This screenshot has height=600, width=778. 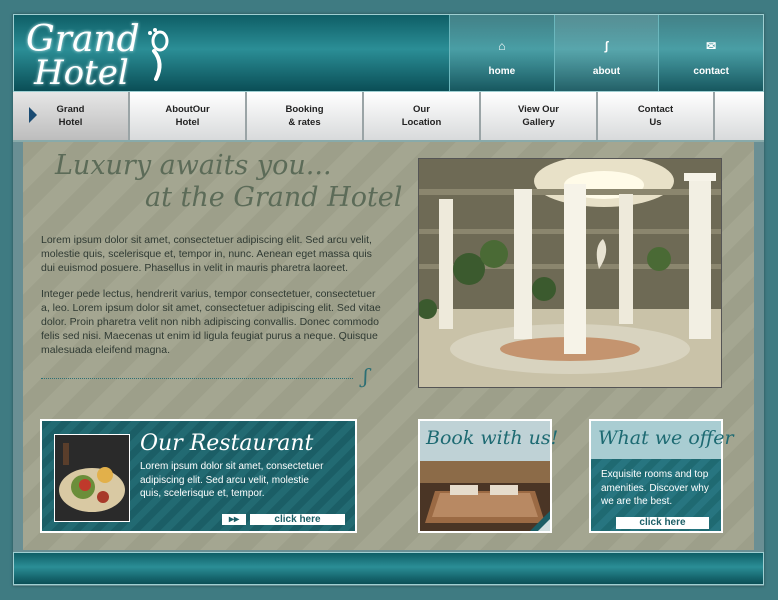 I want to click on top-nav-home: ⌂ home, so click(x=501, y=53).